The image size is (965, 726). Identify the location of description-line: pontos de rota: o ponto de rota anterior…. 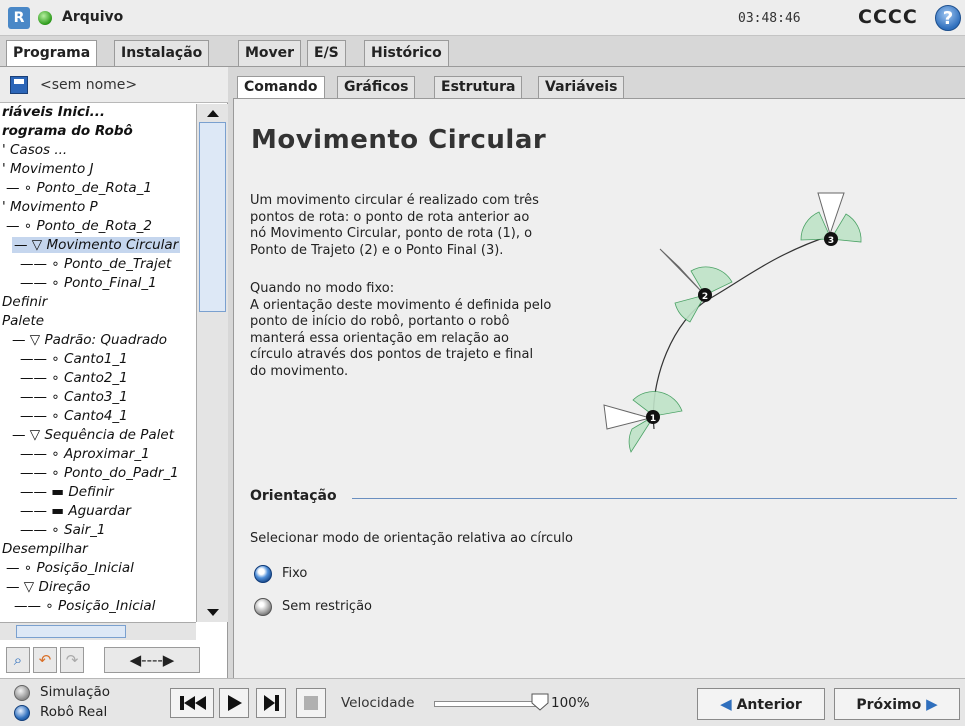
(390, 217).